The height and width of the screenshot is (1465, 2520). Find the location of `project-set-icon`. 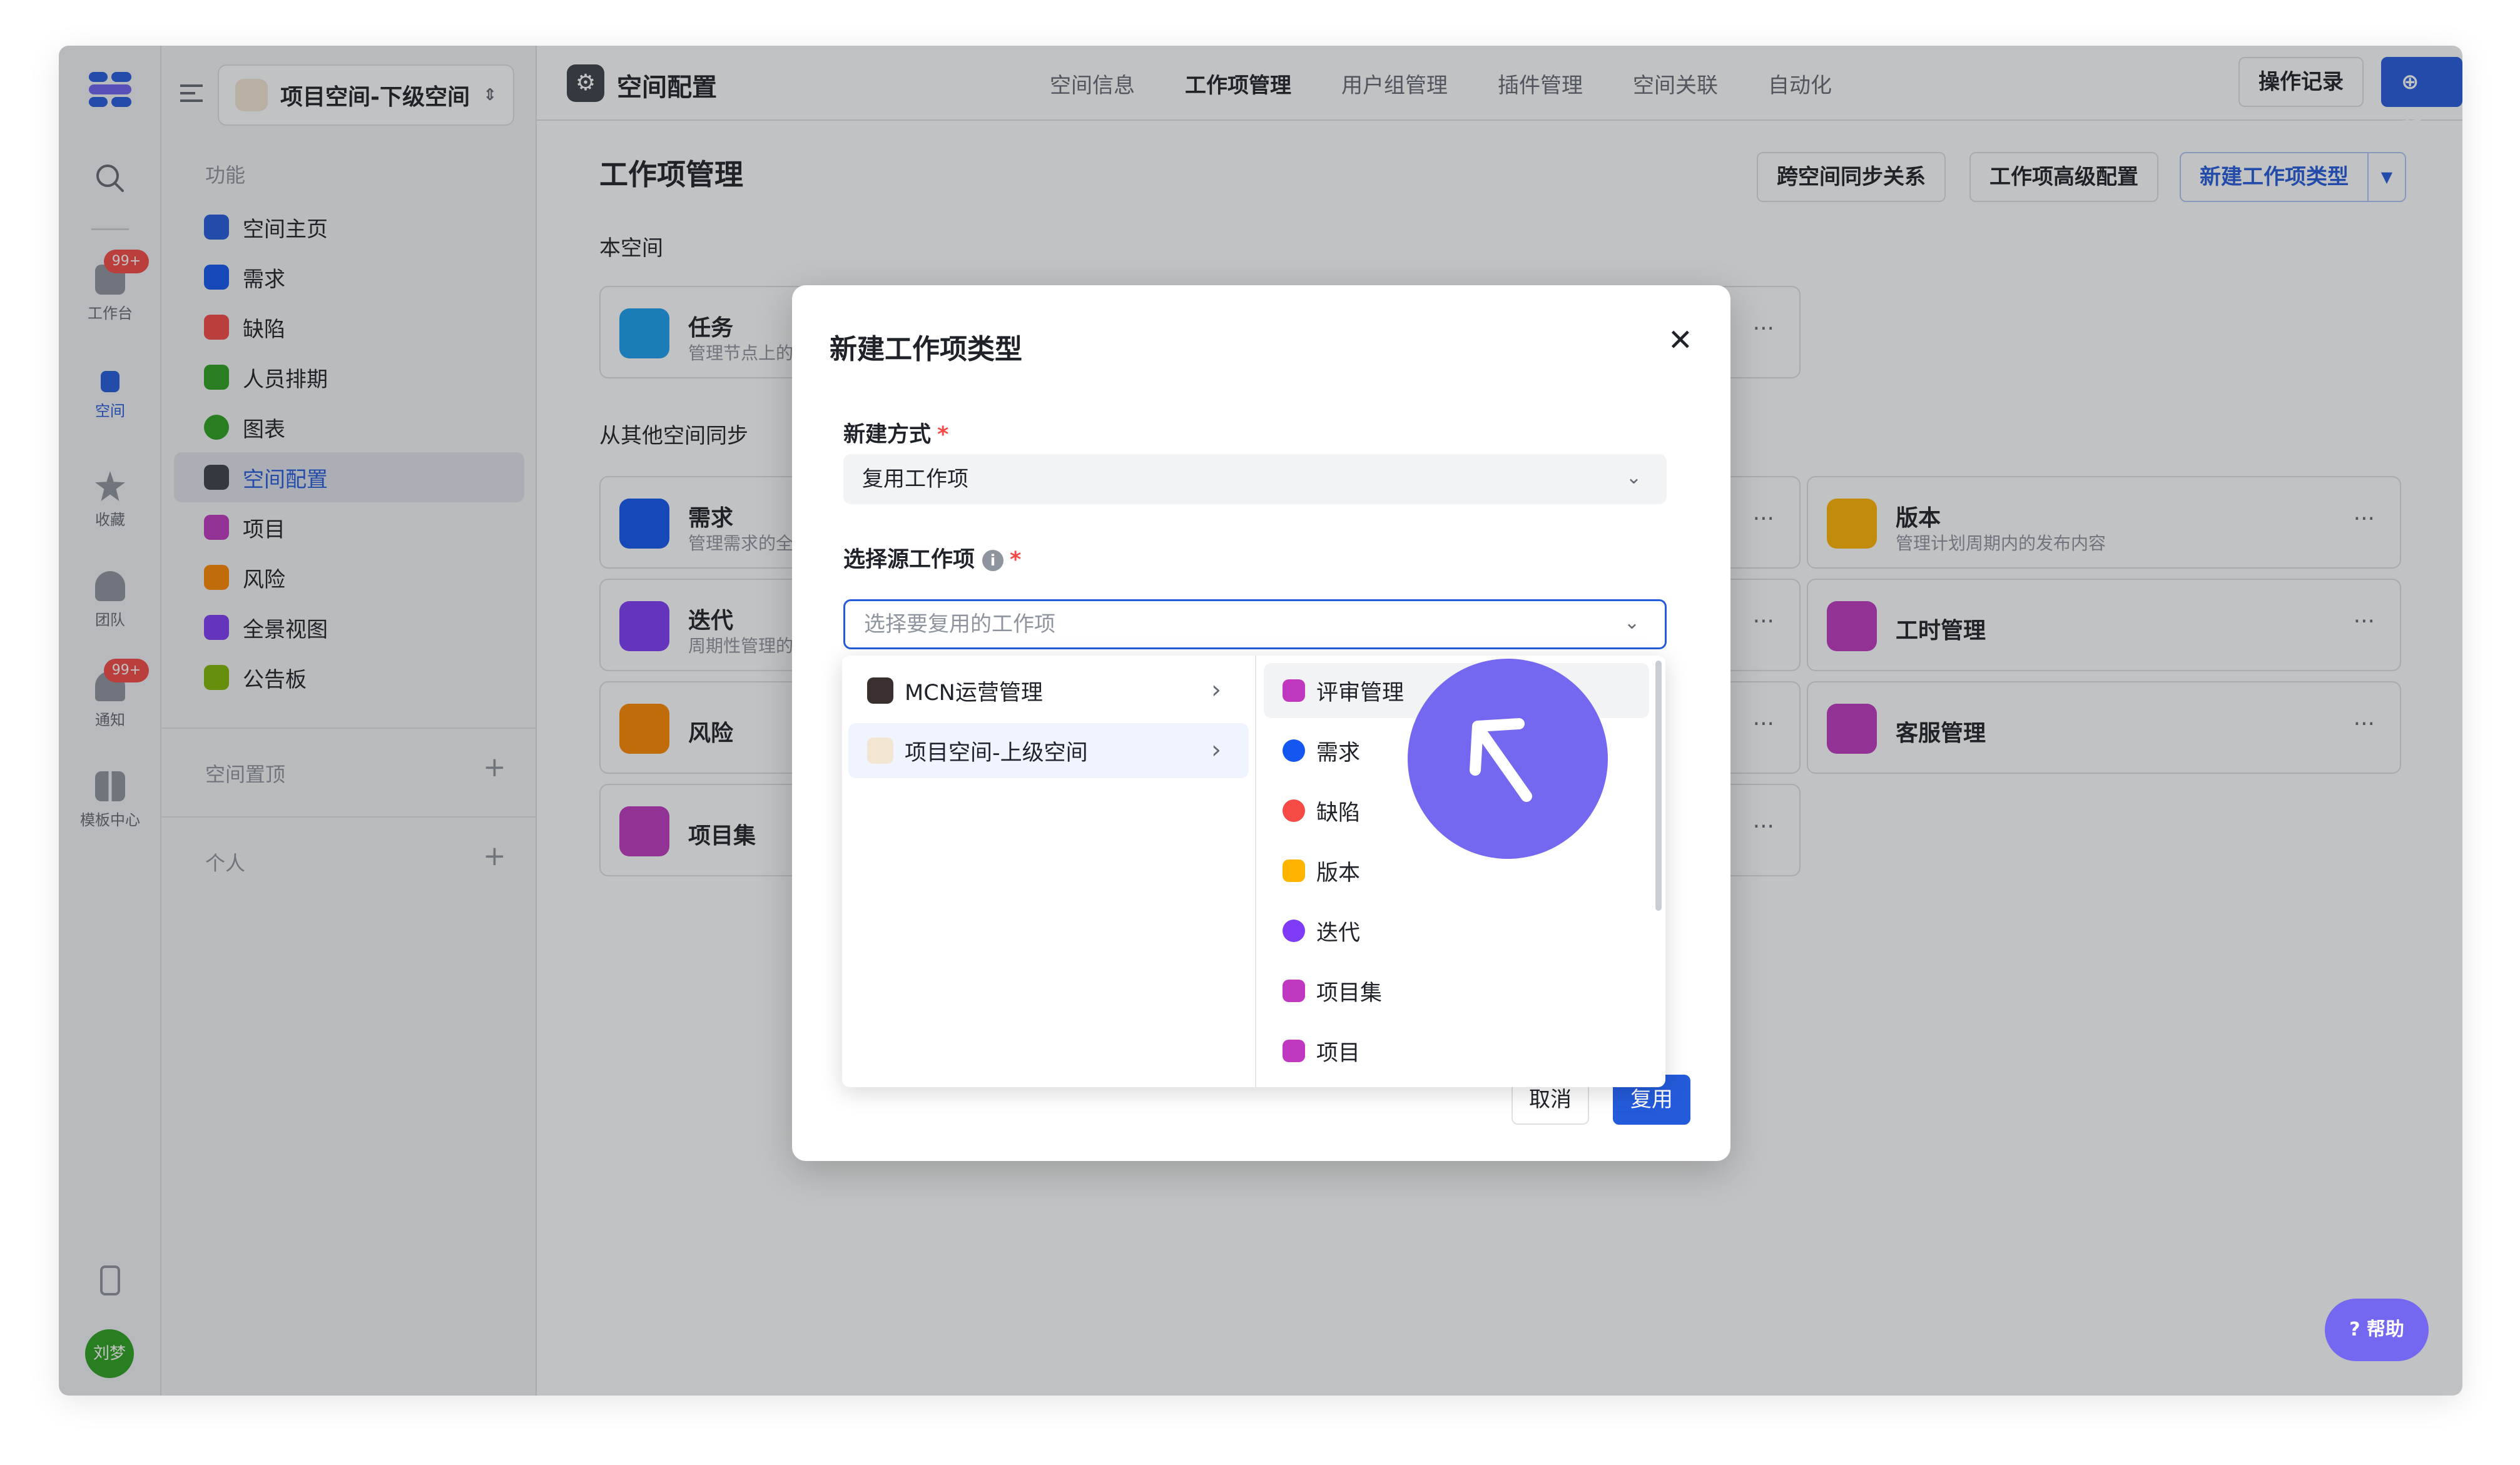

project-set-icon is located at coordinates (1294, 991).